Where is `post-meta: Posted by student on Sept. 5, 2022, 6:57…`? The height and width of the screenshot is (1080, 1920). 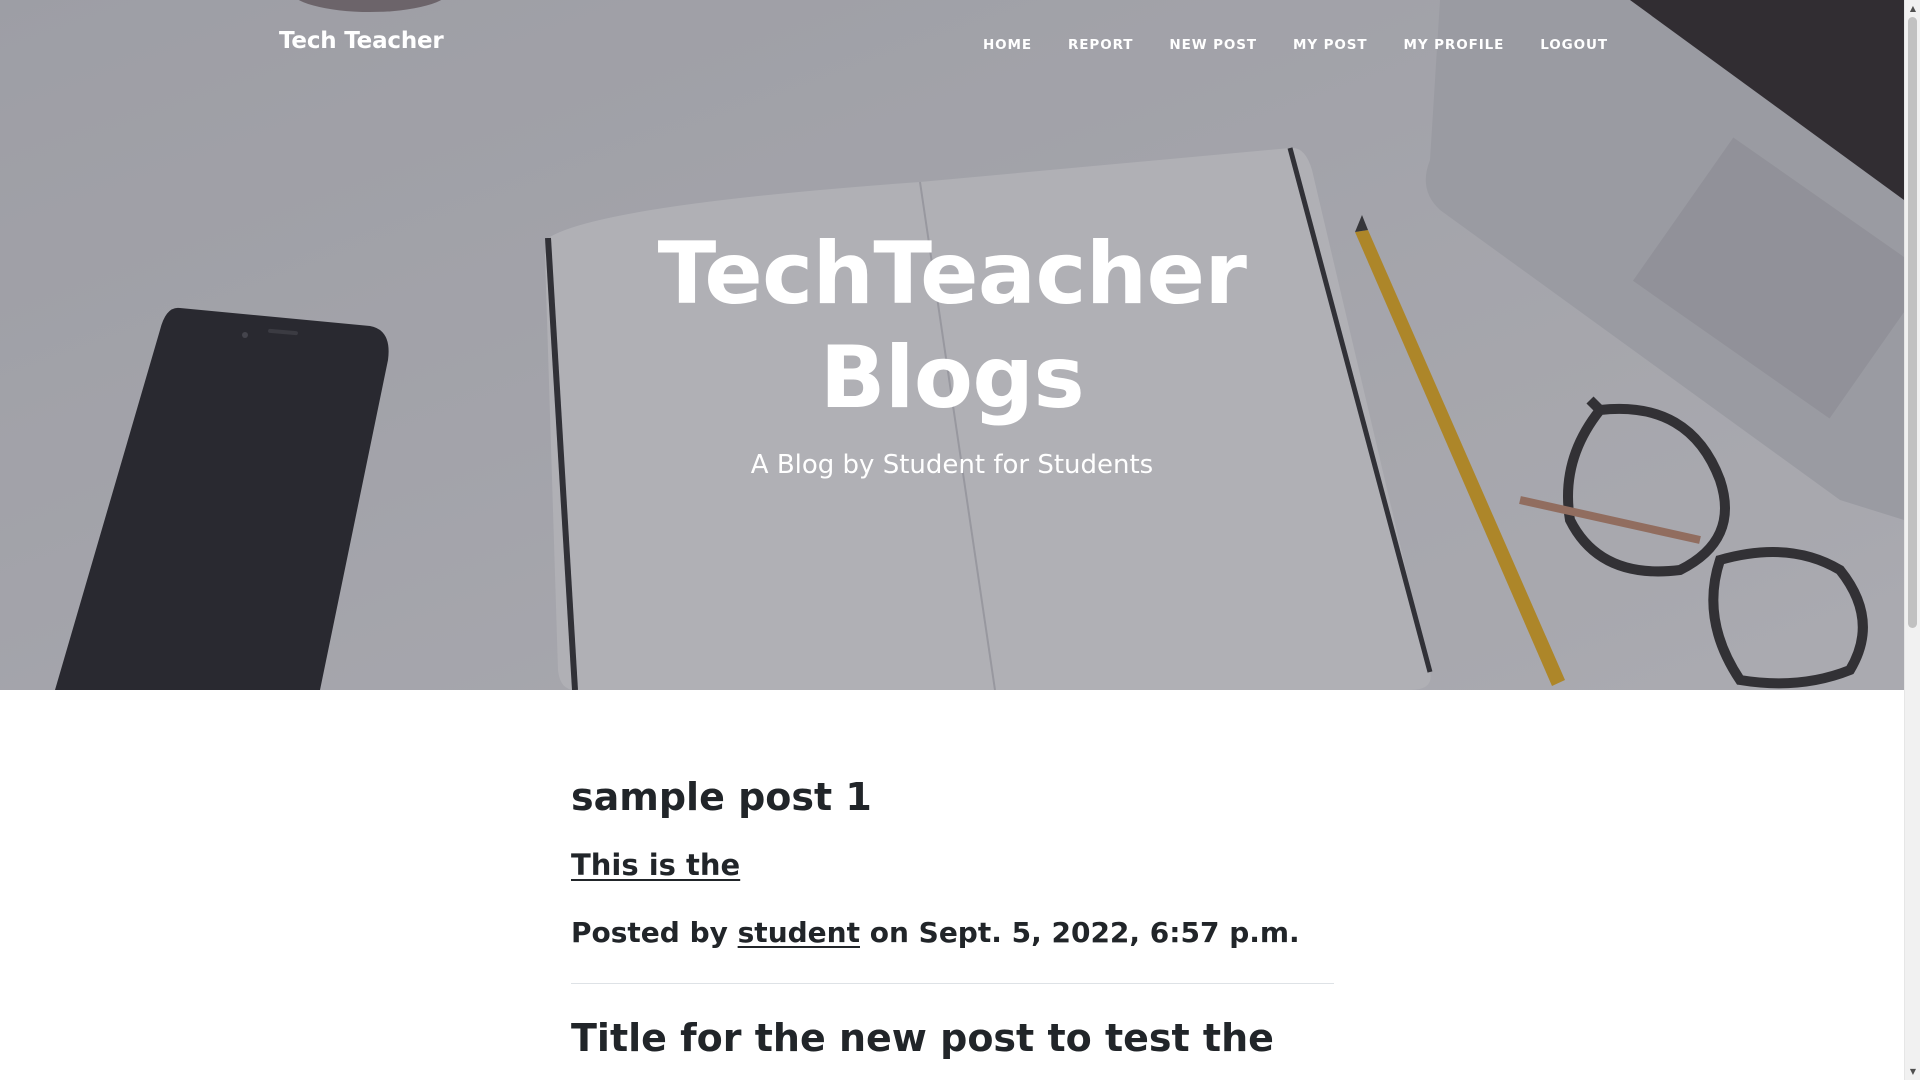
post-meta: Posted by student on Sept. 5, 2022, 6:57… is located at coordinates (952, 932).